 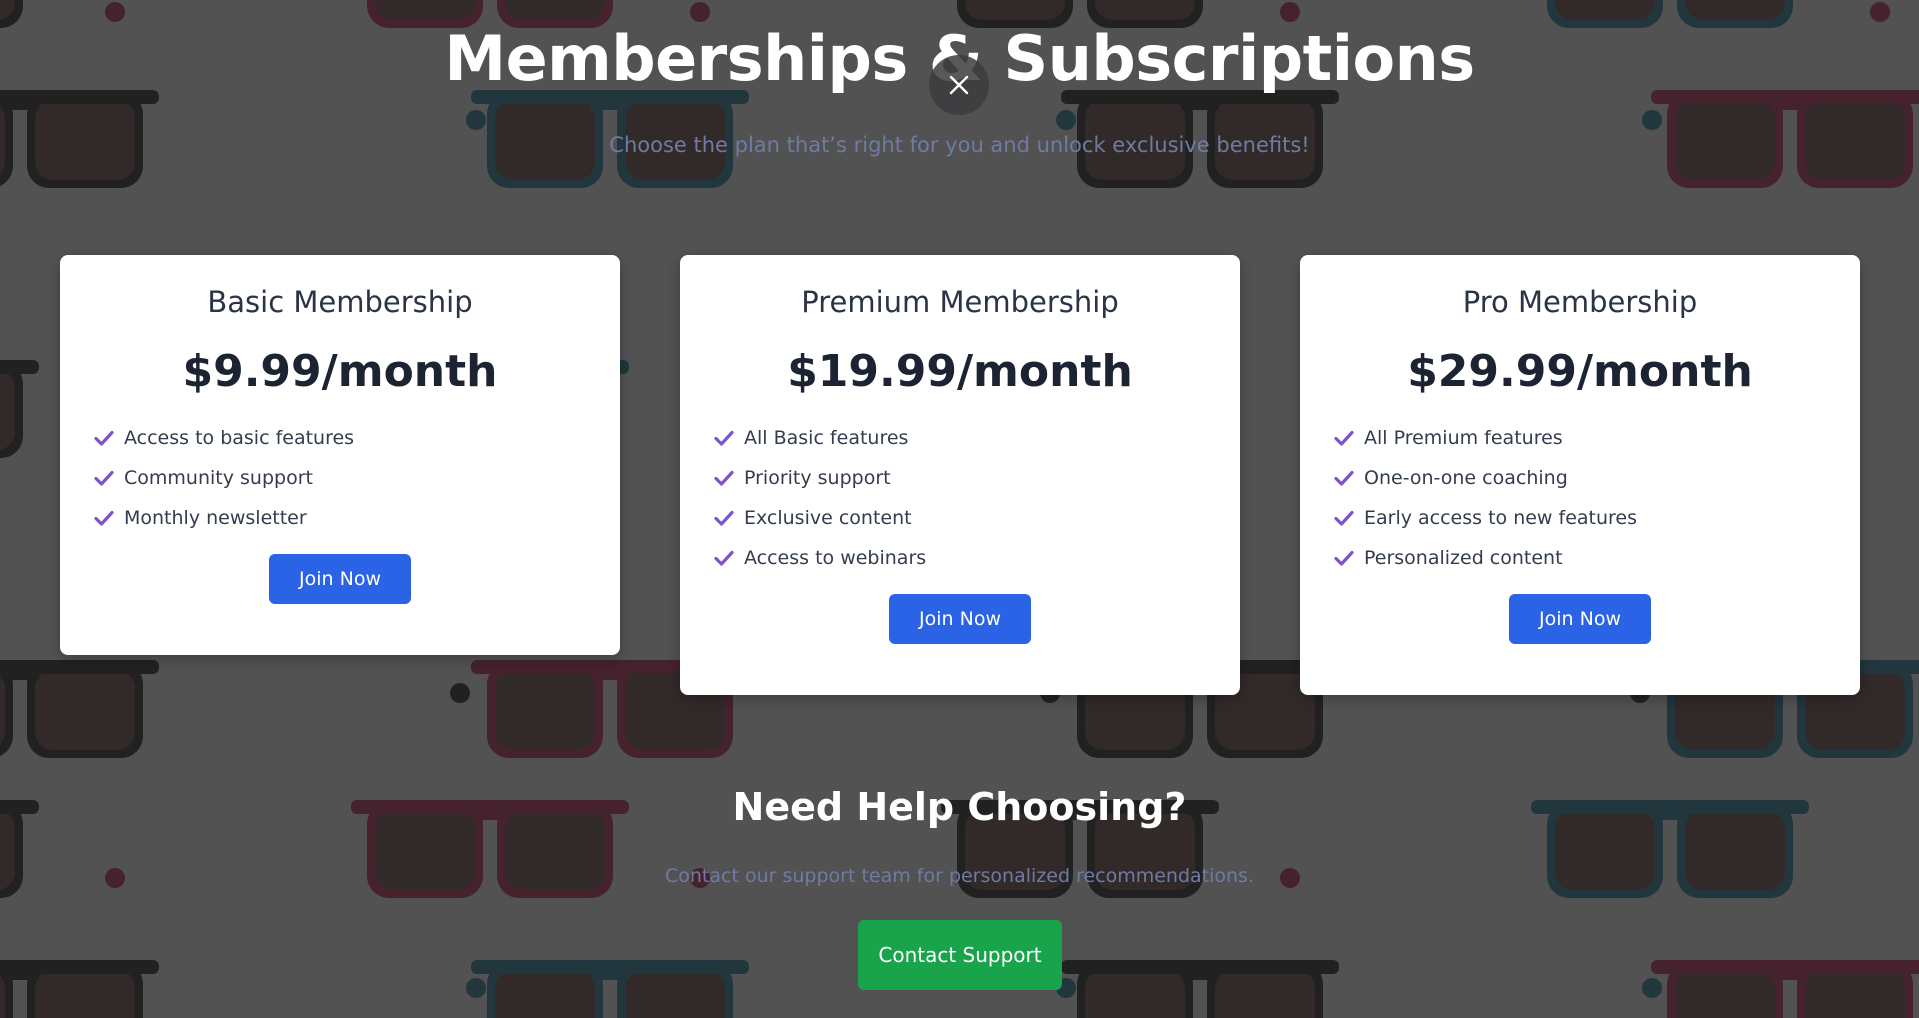 I want to click on plan-title: Pro Membership, so click(x=1580, y=302).